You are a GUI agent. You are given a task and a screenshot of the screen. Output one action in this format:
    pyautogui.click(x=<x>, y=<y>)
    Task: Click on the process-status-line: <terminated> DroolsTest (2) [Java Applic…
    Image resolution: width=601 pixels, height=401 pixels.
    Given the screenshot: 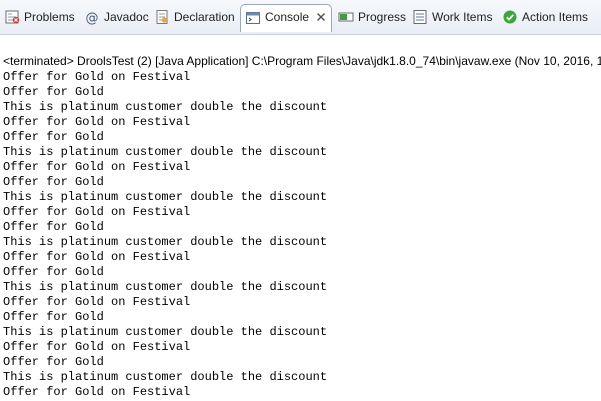 What is the action you would take?
    pyautogui.click(x=302, y=61)
    